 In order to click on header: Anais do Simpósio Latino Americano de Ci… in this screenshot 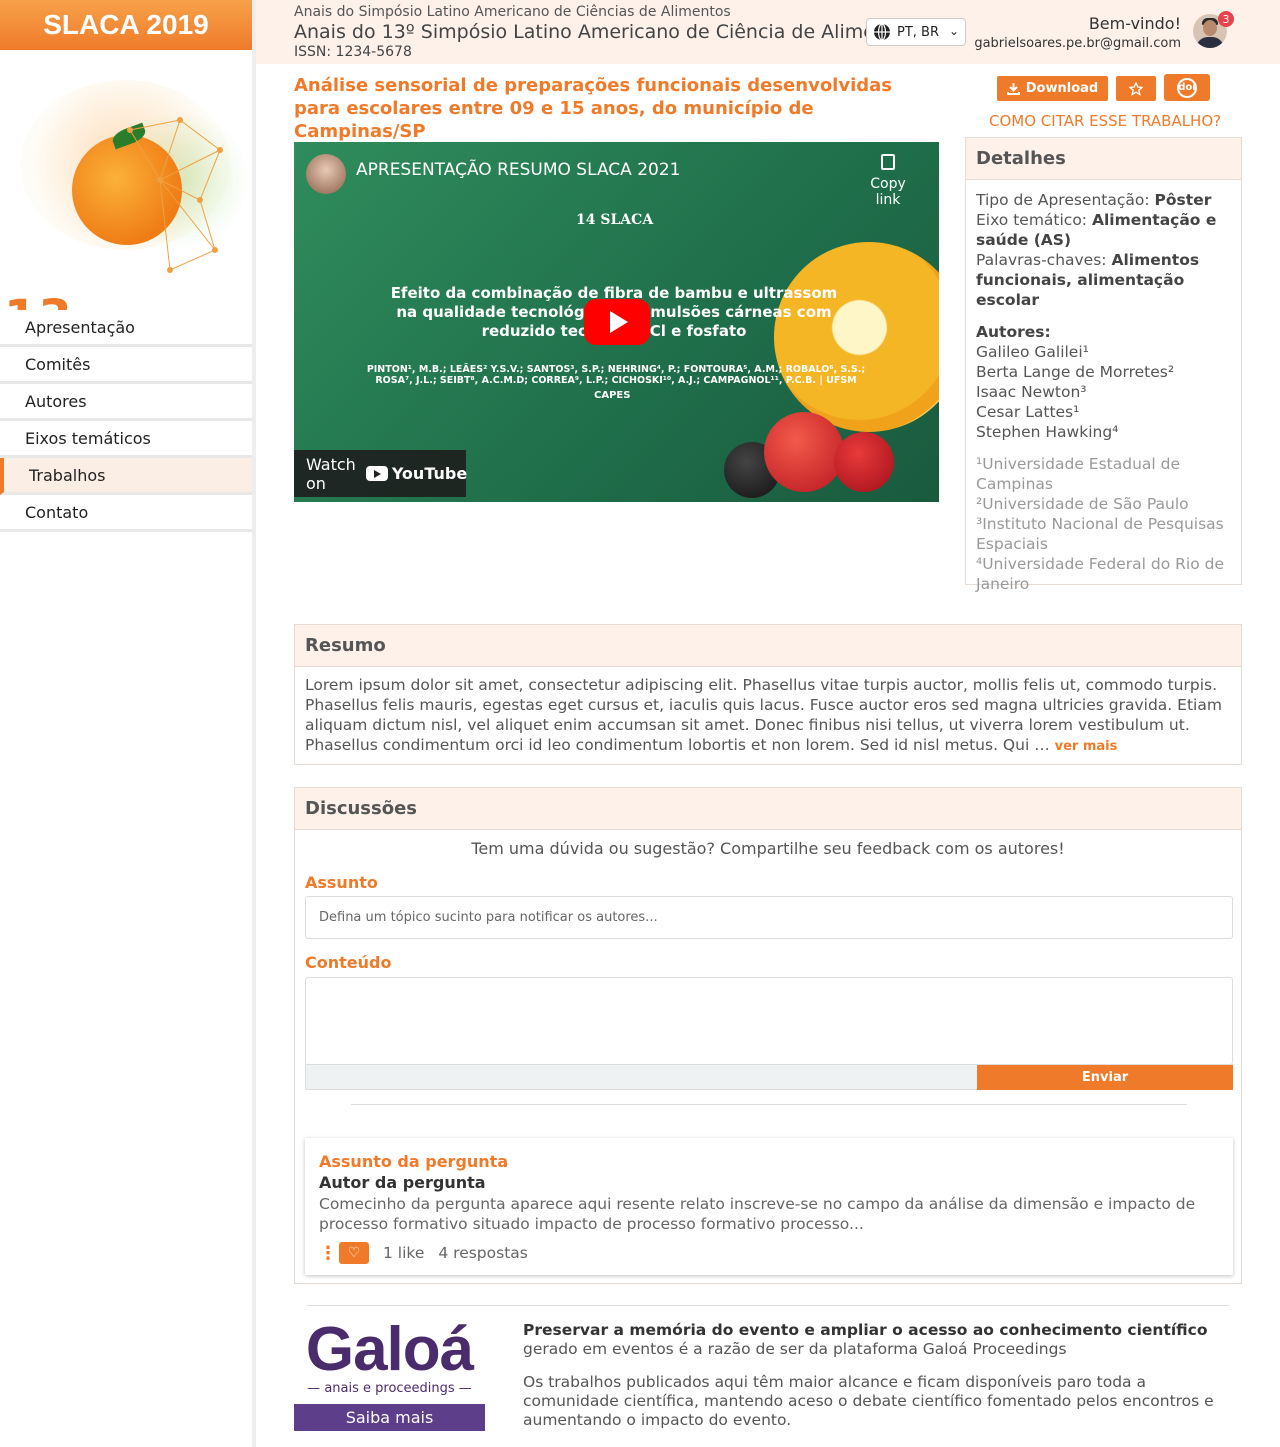, I will do `click(768, 32)`.